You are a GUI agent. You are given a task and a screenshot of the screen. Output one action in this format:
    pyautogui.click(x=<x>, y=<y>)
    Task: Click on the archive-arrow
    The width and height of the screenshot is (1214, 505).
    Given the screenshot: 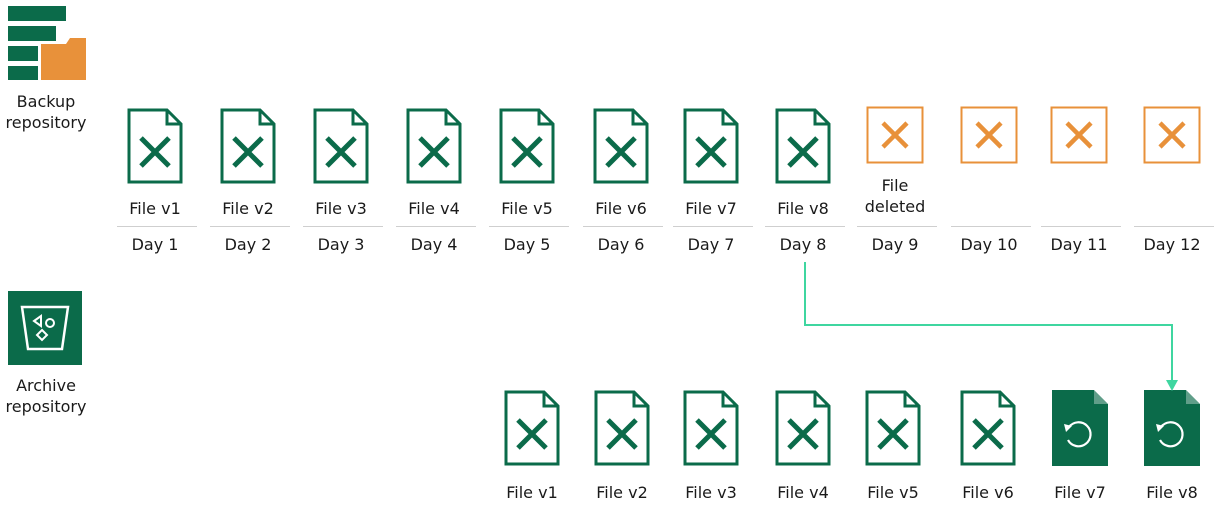 What is the action you would take?
    pyautogui.click(x=991, y=326)
    